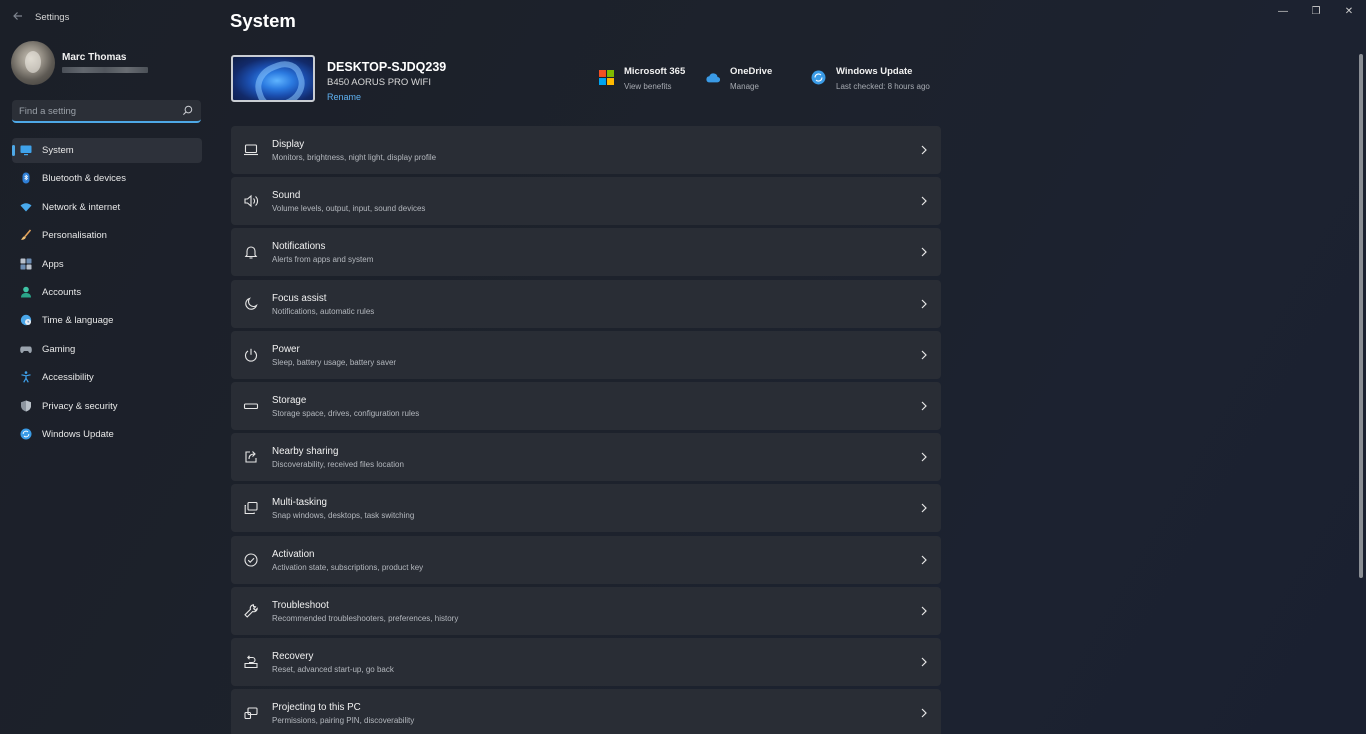  I want to click on user-email-redacted, so click(105, 70).